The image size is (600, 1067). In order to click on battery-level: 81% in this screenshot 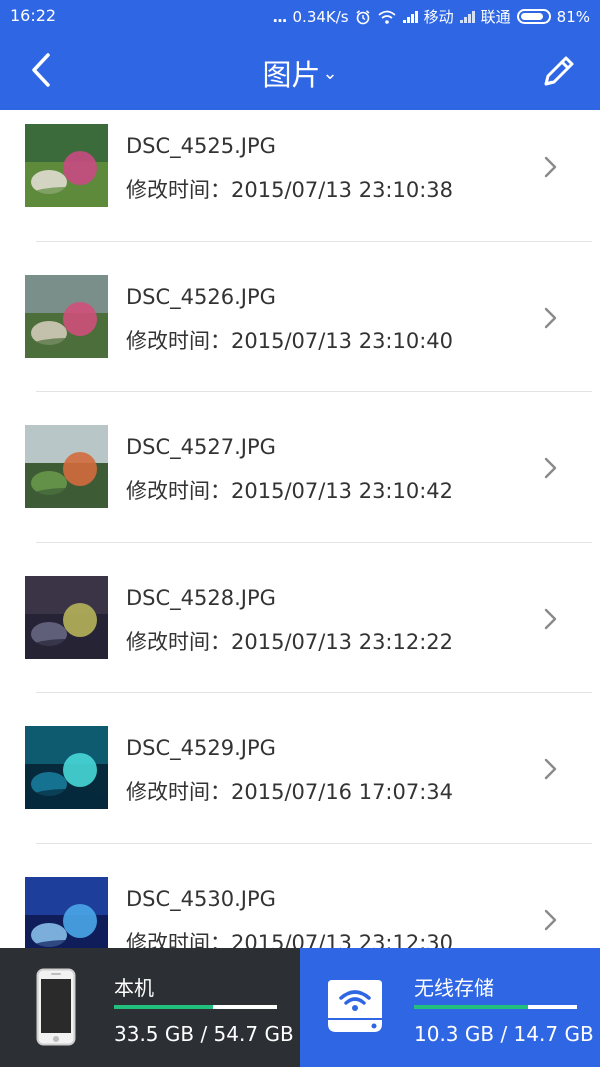, I will do `click(573, 16)`.